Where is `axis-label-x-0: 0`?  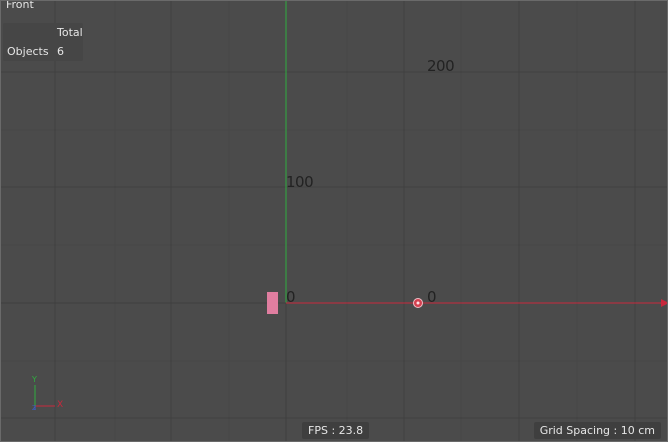 axis-label-x-0: 0 is located at coordinates (432, 297).